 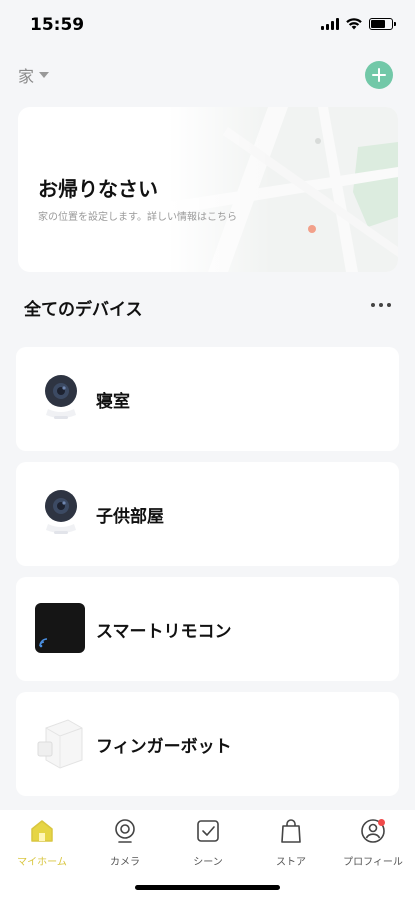 What do you see at coordinates (42, 831) in the screenshot?
I see `home-icon` at bounding box center [42, 831].